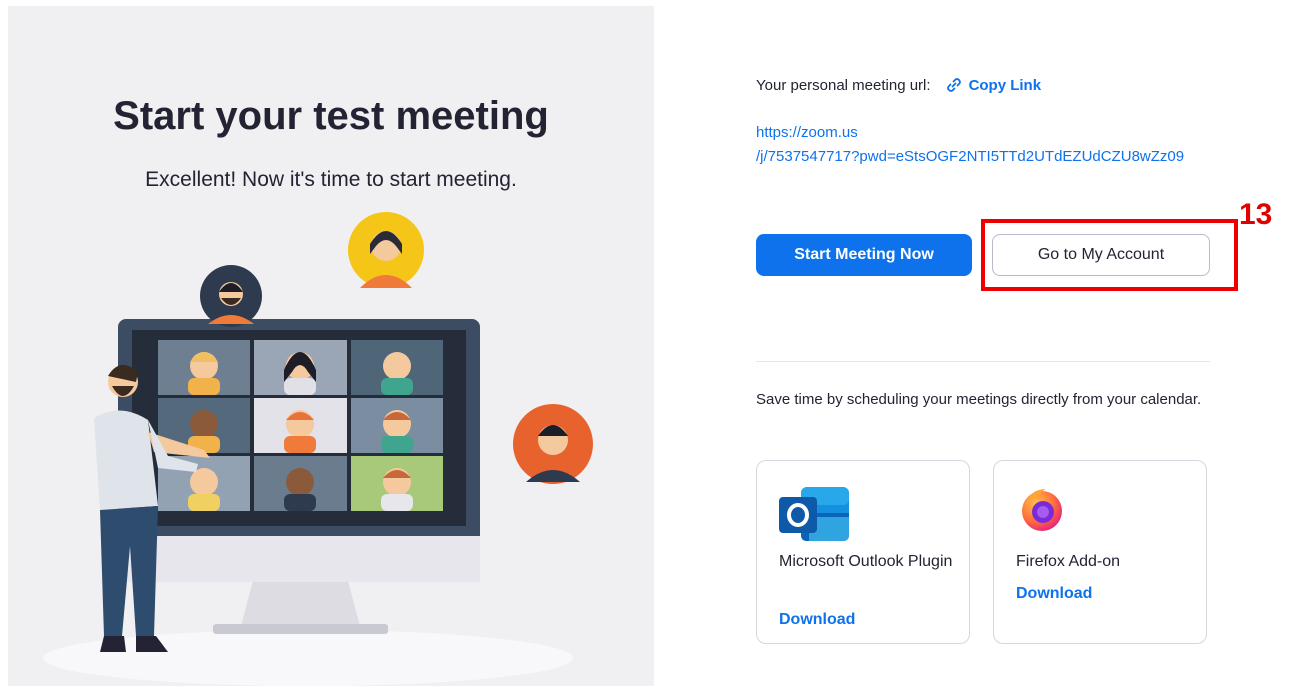  Describe the element at coordinates (953, 85) in the screenshot. I see `link-icon` at that location.